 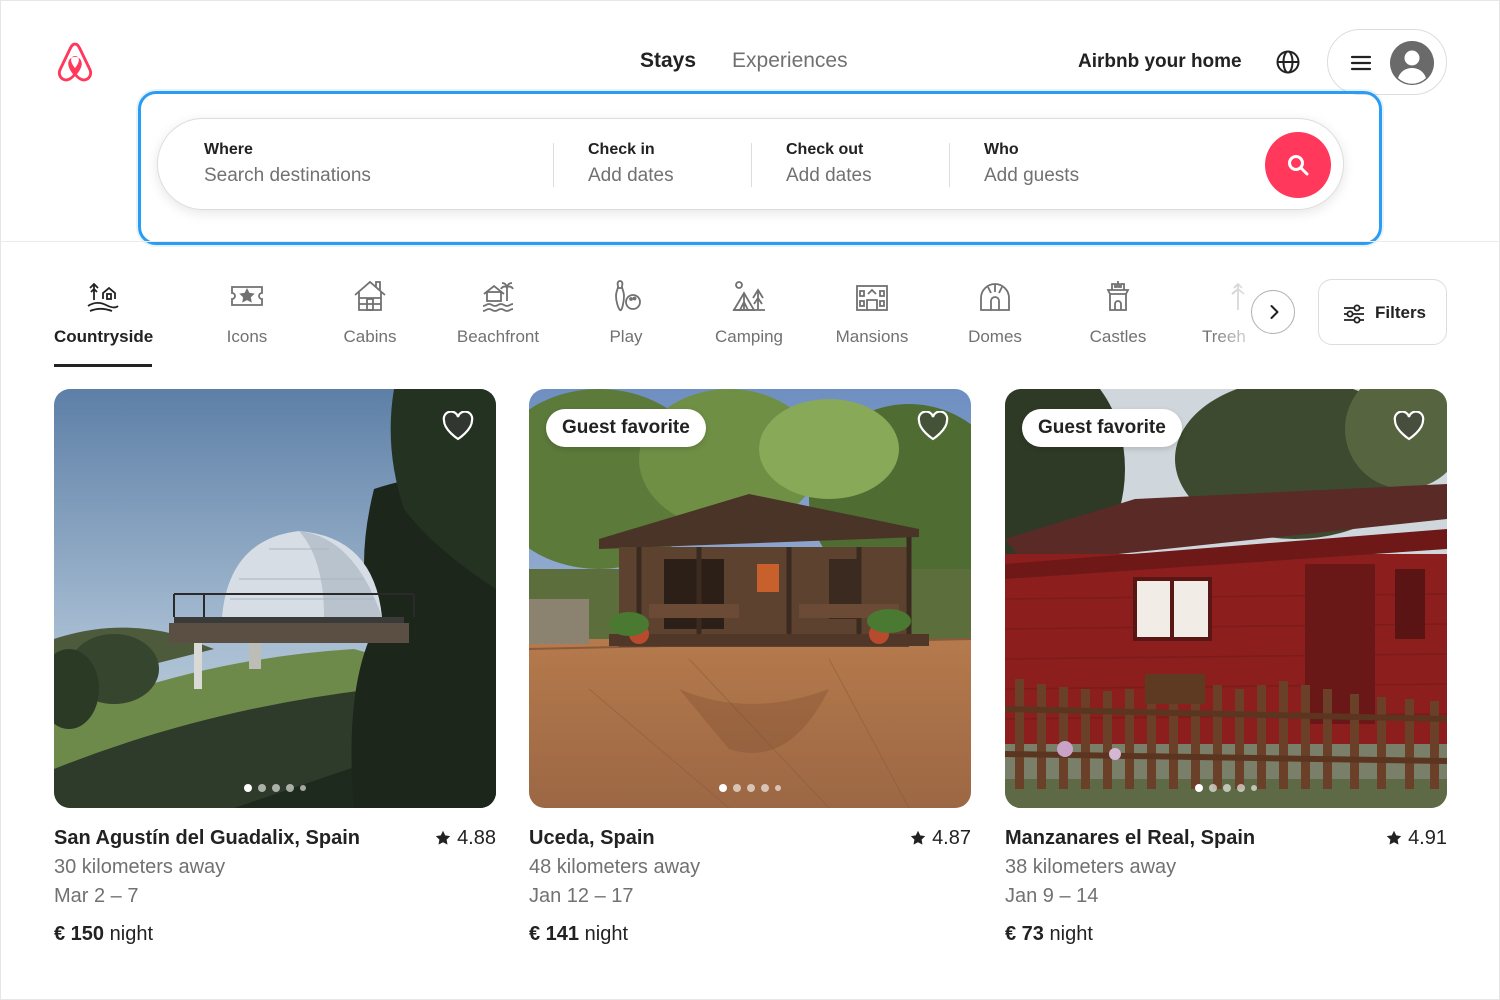 I want to click on category-camping: Camping, so click(x=749, y=323).